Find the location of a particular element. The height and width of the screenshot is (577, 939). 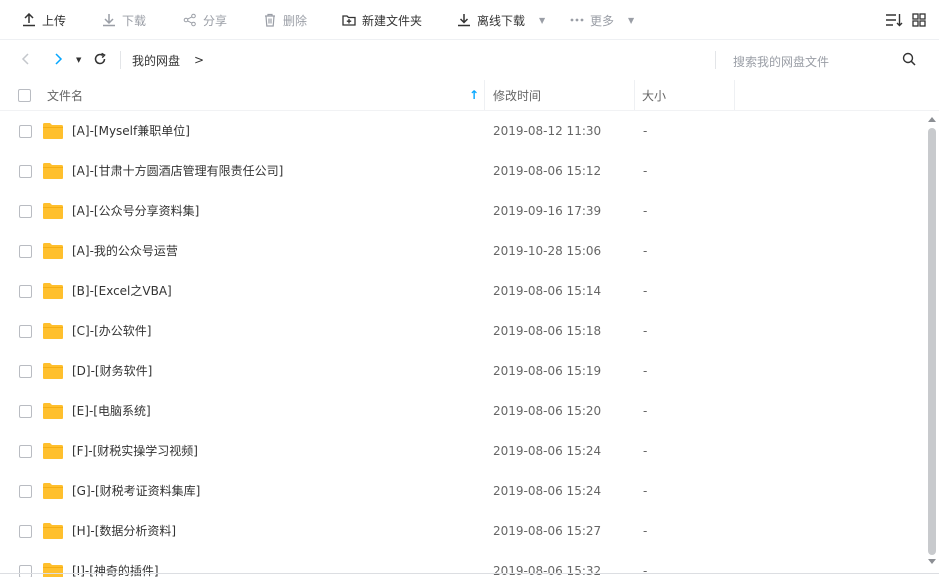

nav-divider is located at coordinates (120, 60).